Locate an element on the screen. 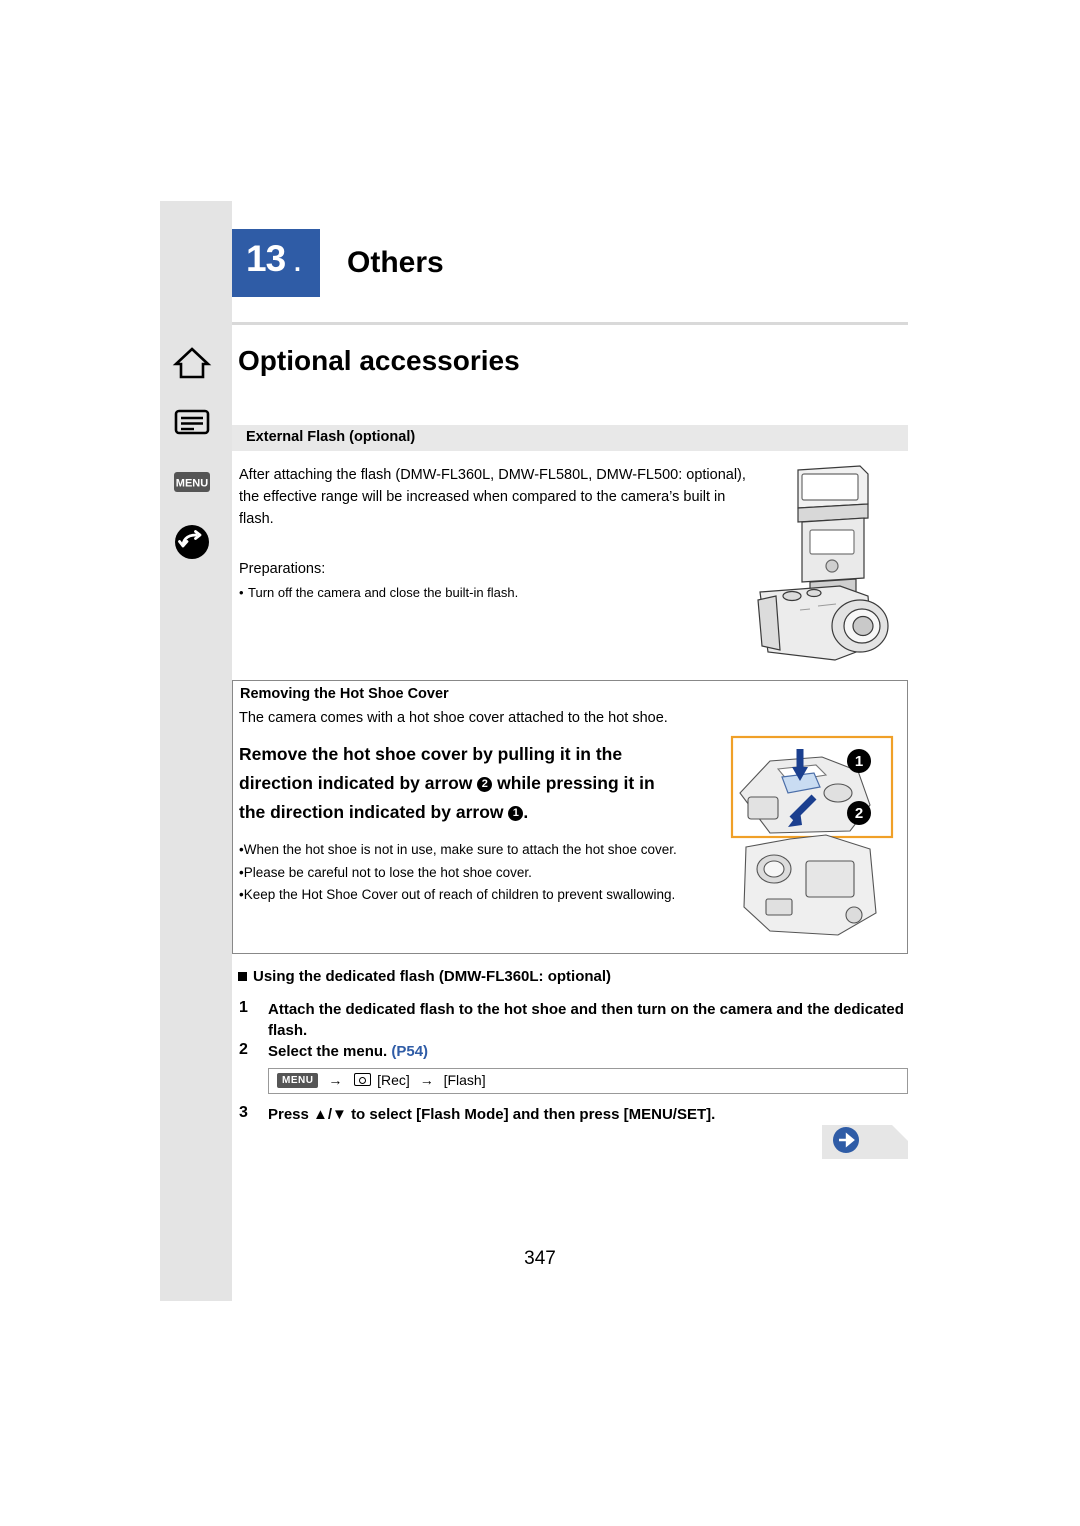  chapter-divider is located at coordinates (570, 323).